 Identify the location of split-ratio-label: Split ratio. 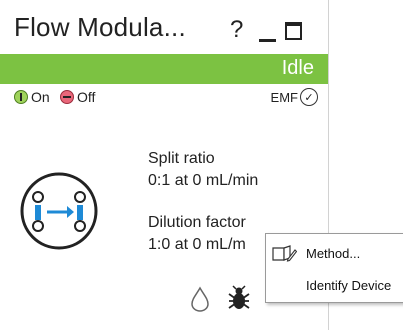
(181, 158).